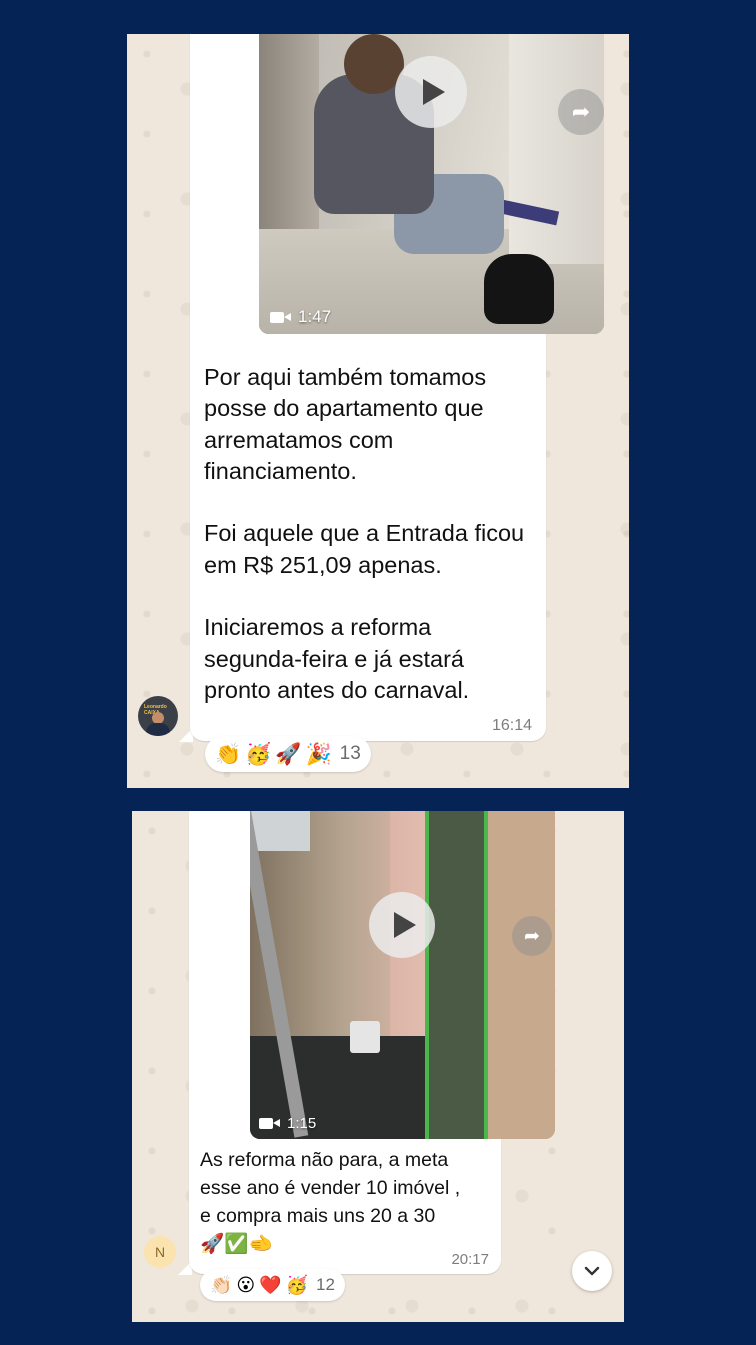  I want to click on video-duration-label: 1:15, so click(302, 1123).